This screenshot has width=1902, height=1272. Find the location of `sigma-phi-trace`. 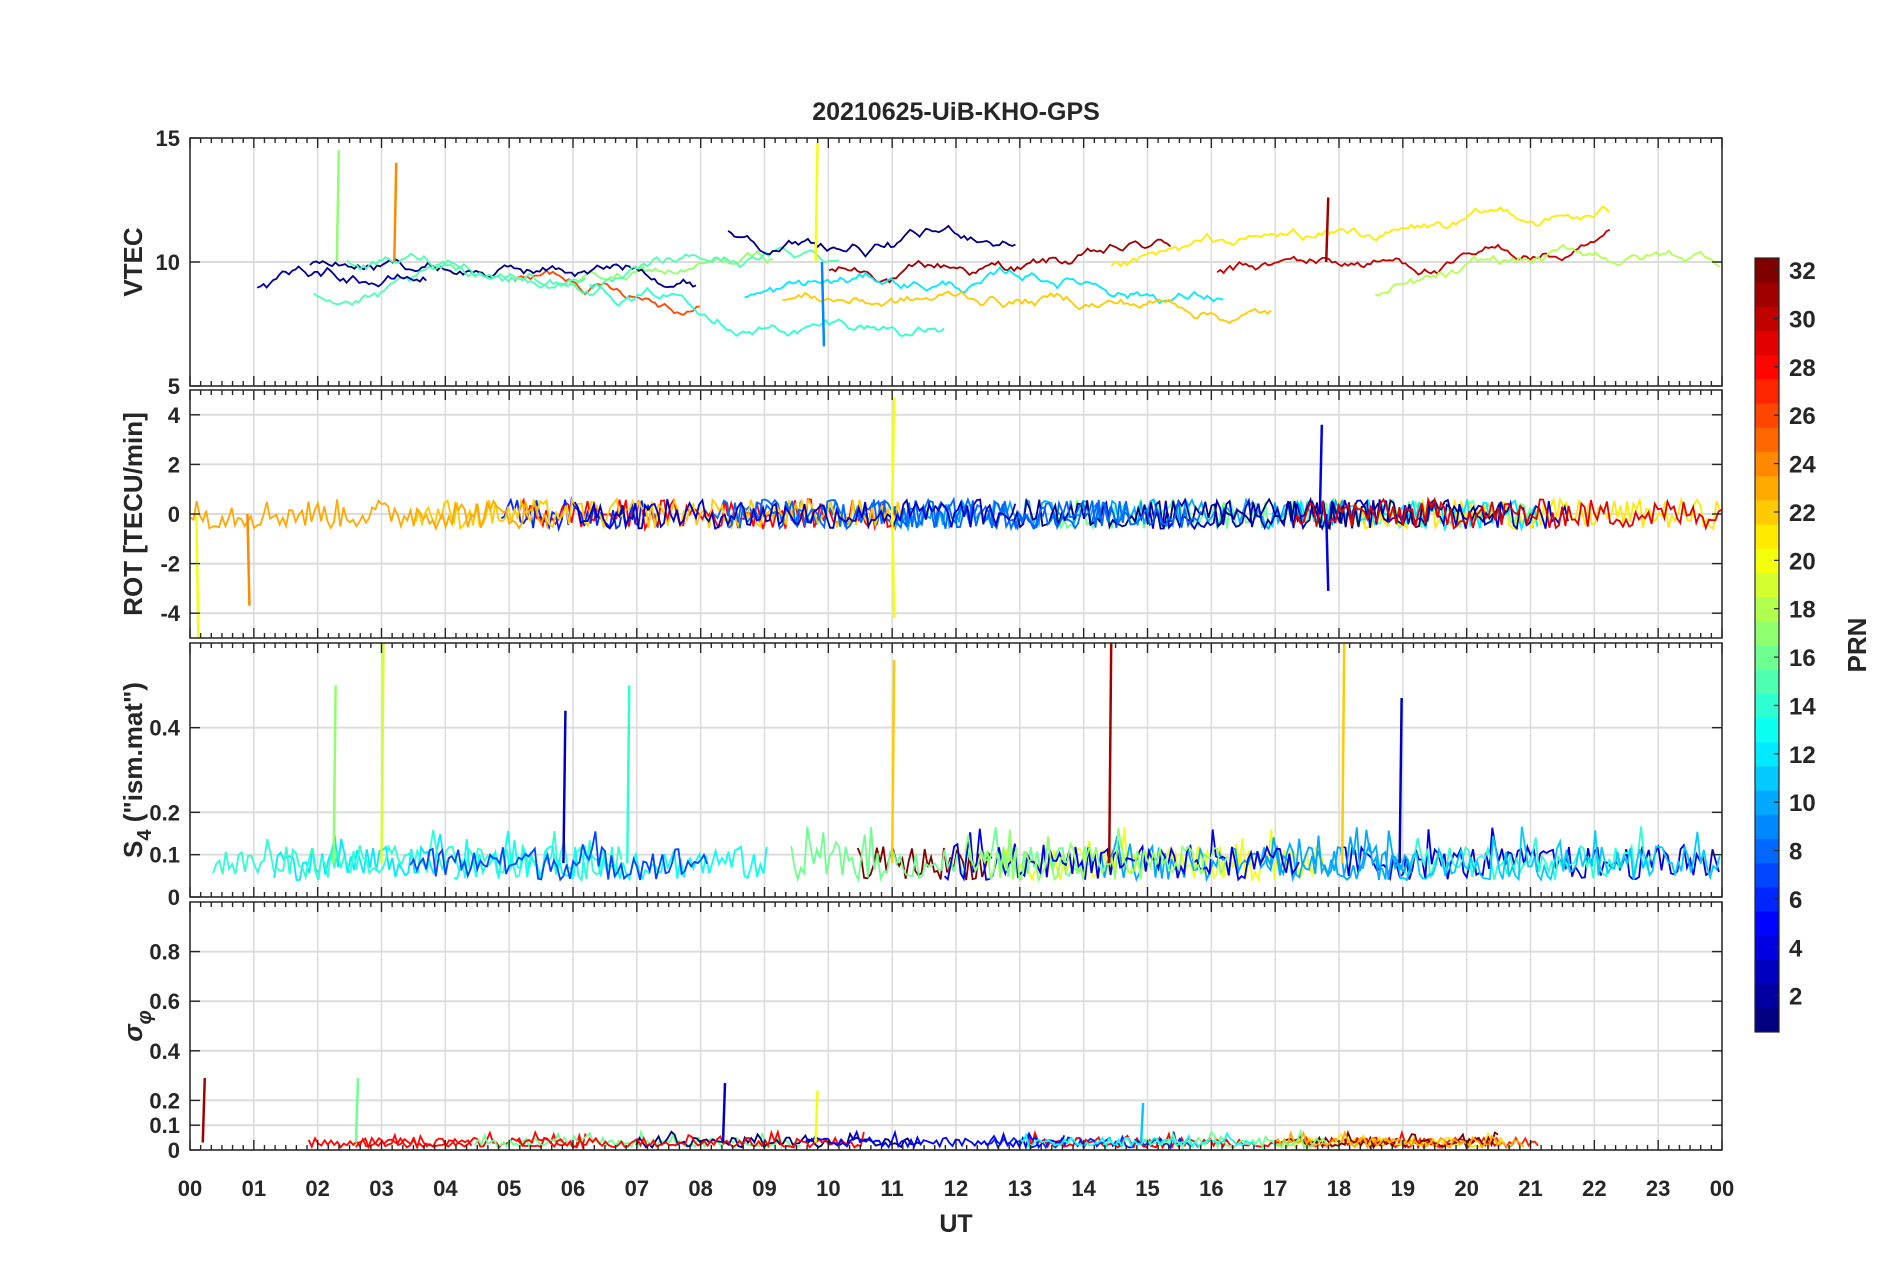

sigma-phi-trace is located at coordinates (390, 1141).